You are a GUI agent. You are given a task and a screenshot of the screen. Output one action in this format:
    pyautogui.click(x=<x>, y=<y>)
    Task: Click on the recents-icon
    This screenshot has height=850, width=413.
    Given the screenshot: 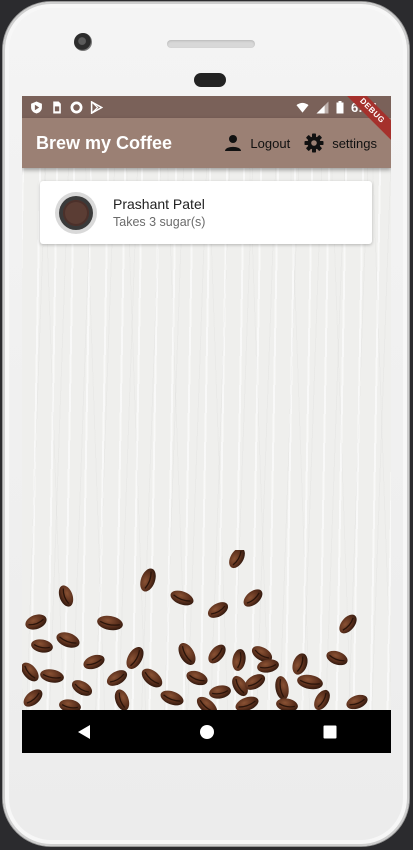 What is the action you would take?
    pyautogui.click(x=329, y=731)
    